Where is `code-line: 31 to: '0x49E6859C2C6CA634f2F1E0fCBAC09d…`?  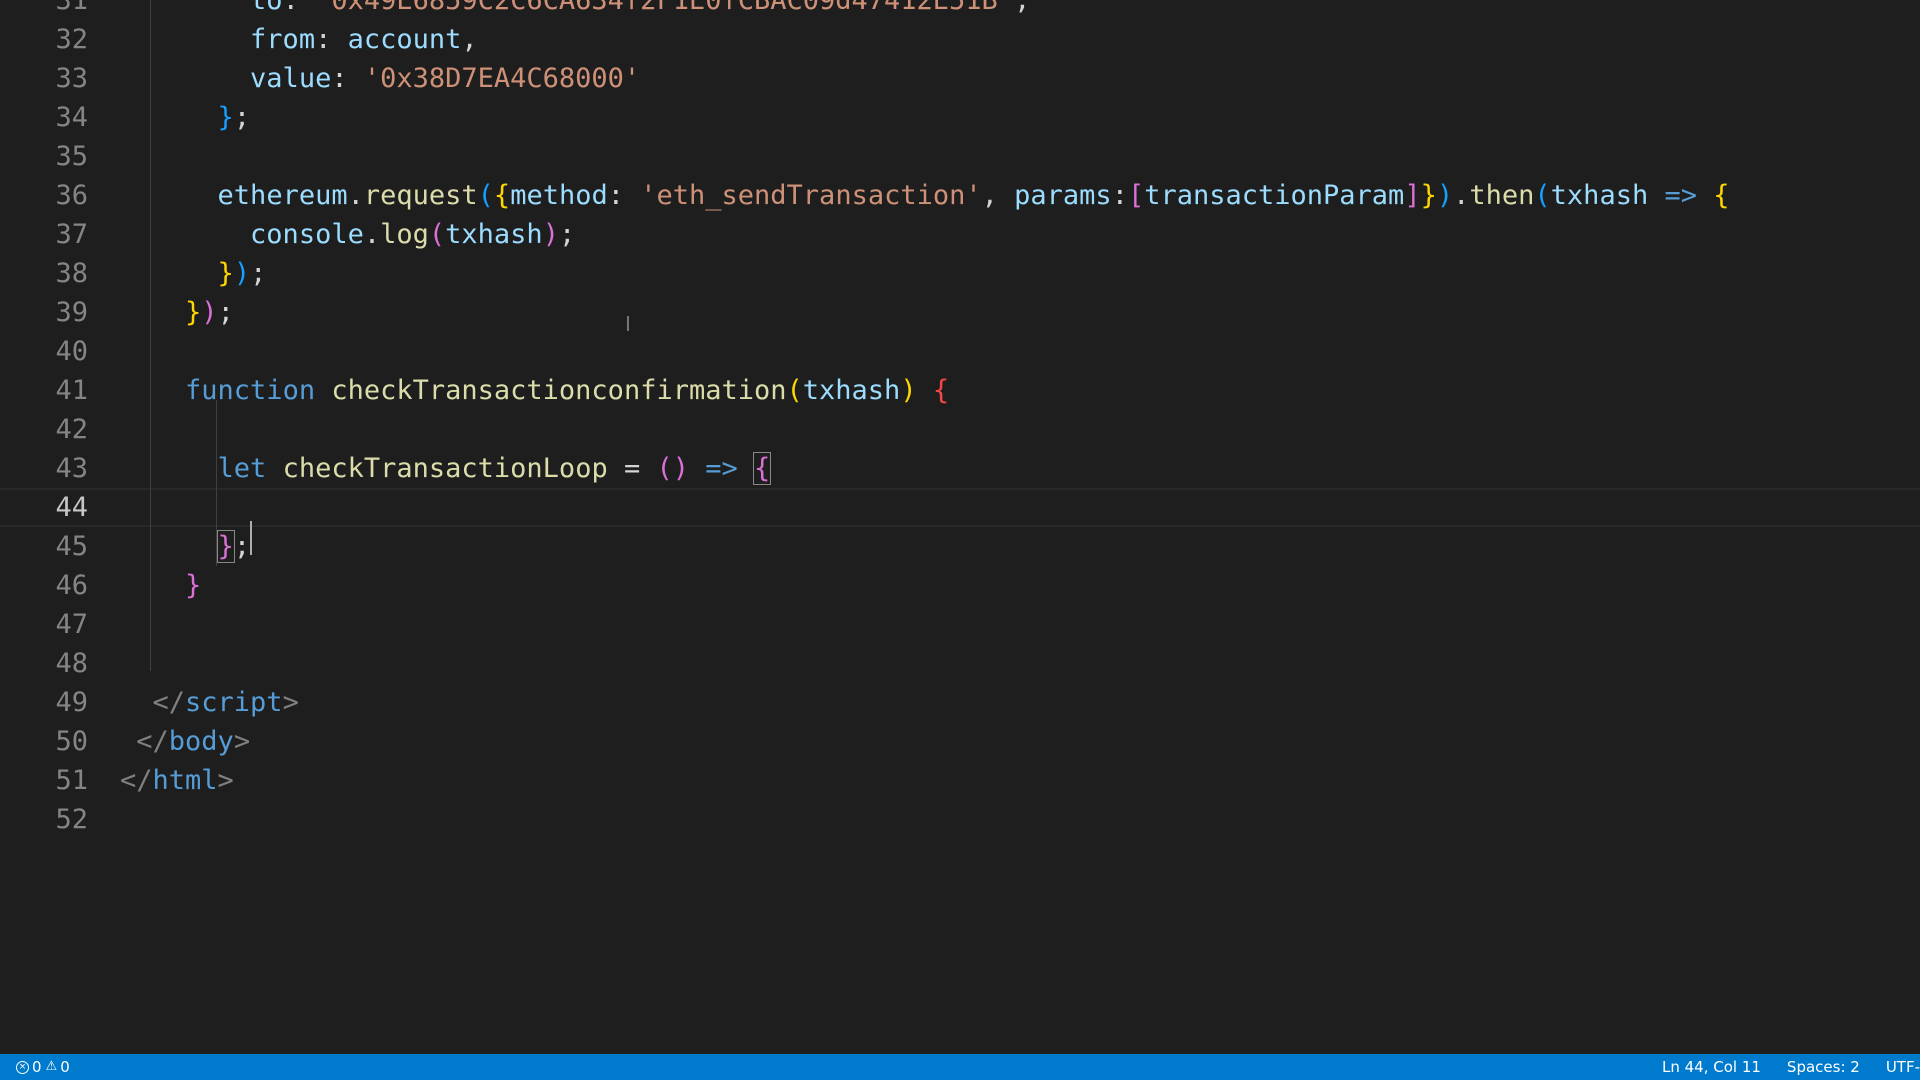 code-line: 31 to: '0x49E6859C2C6CA634f2F1E0fCBAC09d… is located at coordinates (960, 10).